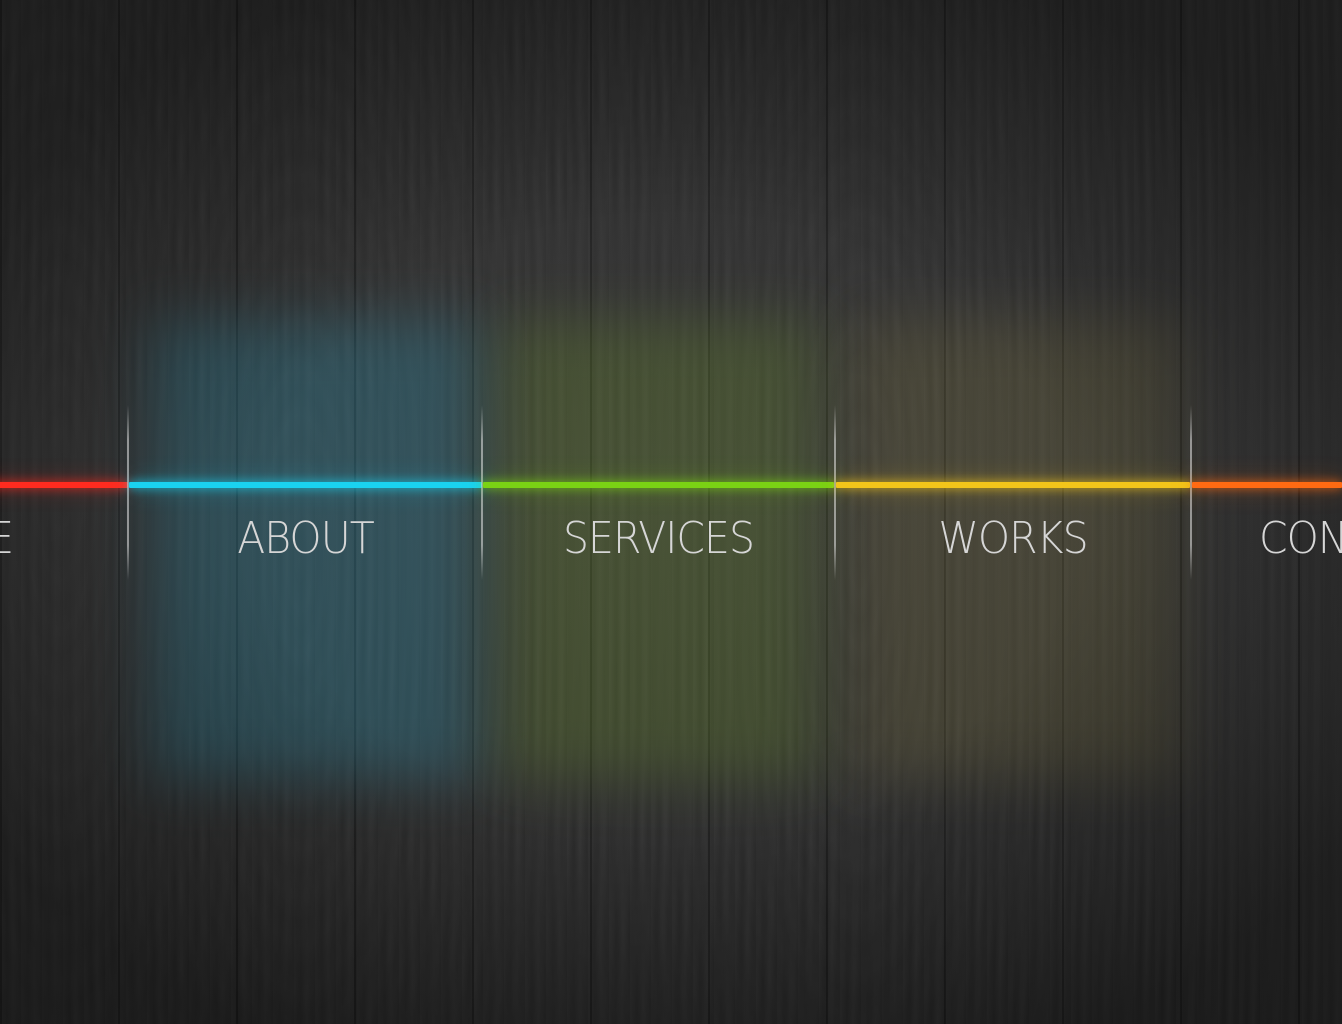 This screenshot has height=1024, width=1342. What do you see at coordinates (64, 490) in the screenshot?
I see `nav-item-home: E` at bounding box center [64, 490].